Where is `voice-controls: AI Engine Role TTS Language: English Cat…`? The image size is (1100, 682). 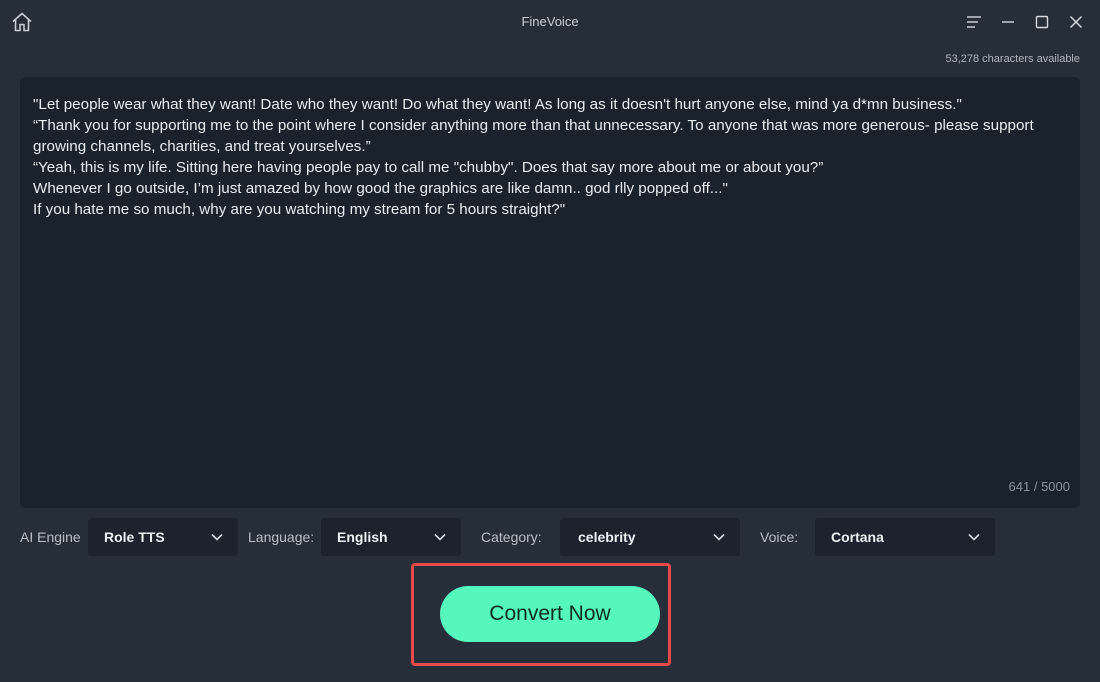 voice-controls: AI Engine Role TTS Language: English Cat… is located at coordinates (550, 537).